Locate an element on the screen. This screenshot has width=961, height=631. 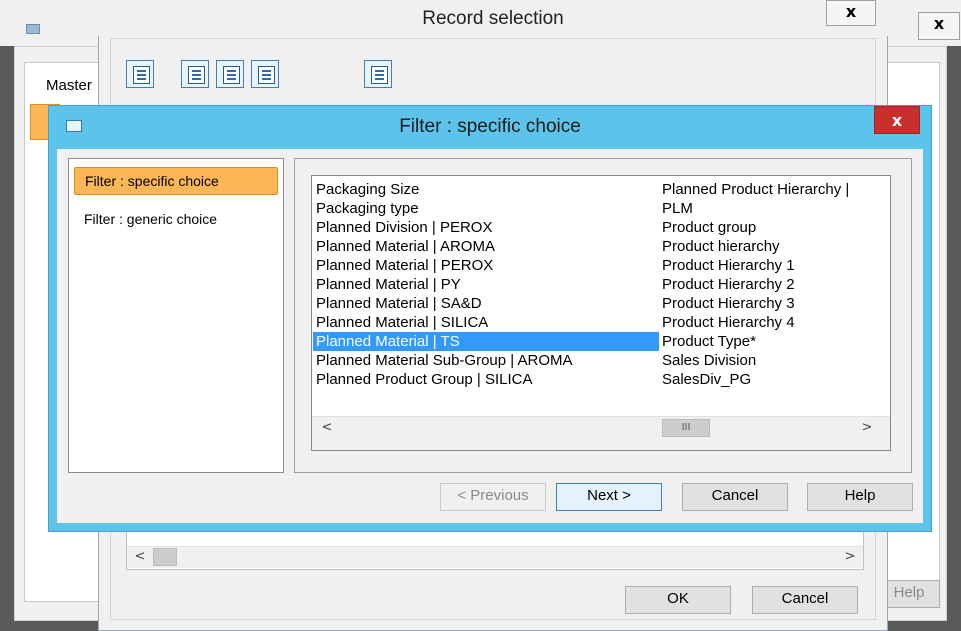
nav-generic-choice: Filter : generic choice is located at coordinates (176, 220).